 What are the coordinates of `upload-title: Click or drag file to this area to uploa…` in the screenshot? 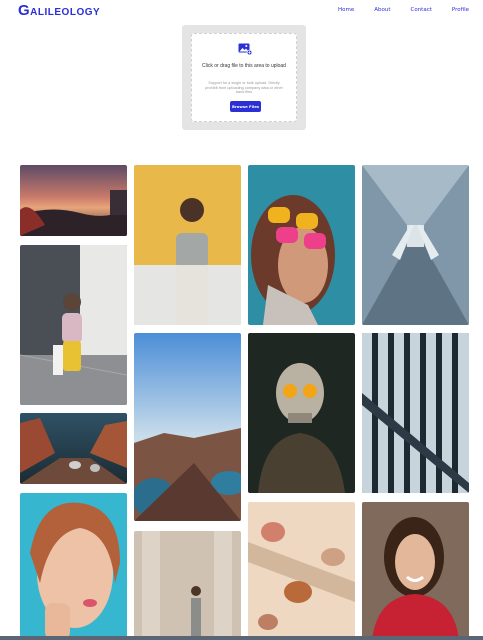 It's located at (244, 66).